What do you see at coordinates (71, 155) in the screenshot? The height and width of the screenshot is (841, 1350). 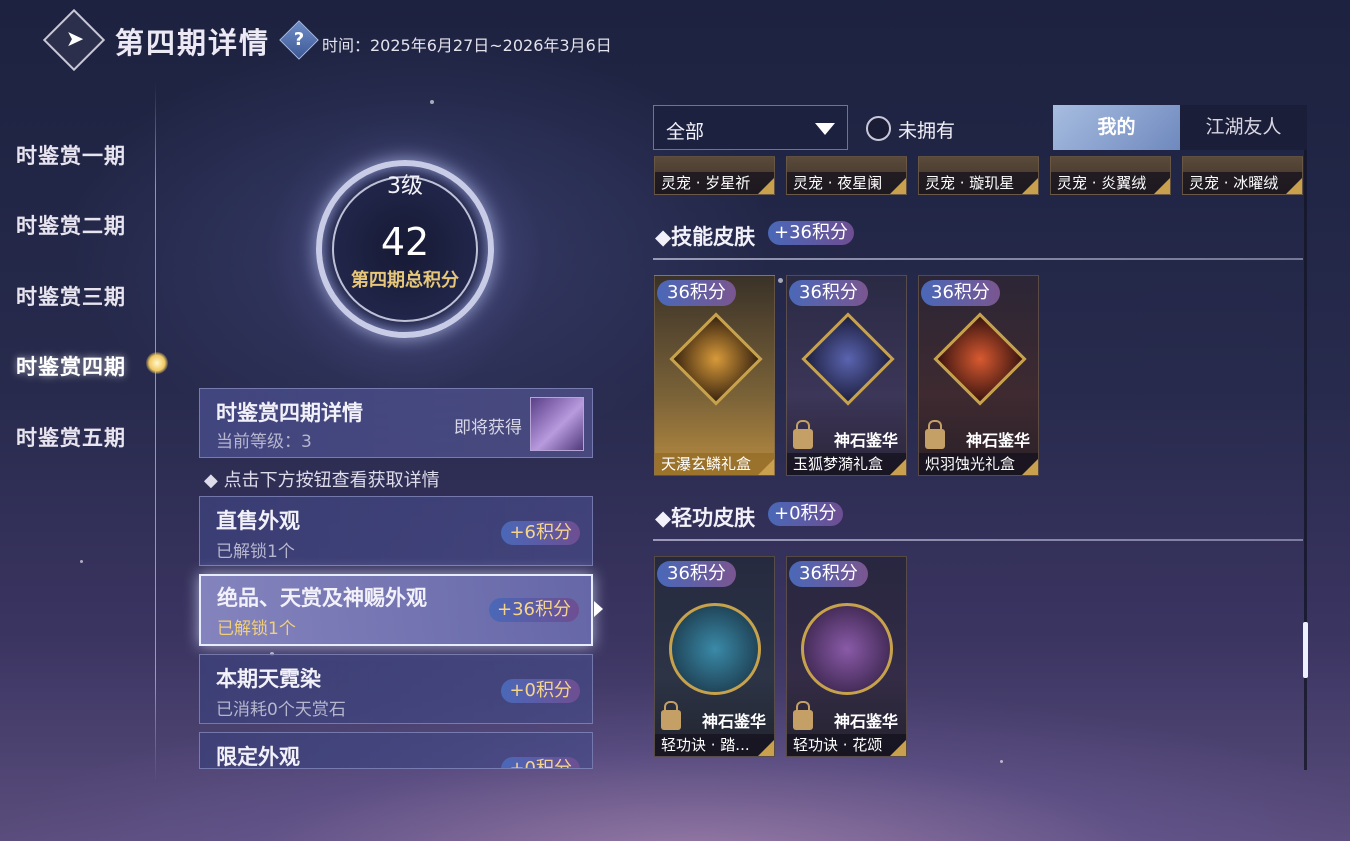 I see `nav-item-period-1: 时鉴赏一期` at bounding box center [71, 155].